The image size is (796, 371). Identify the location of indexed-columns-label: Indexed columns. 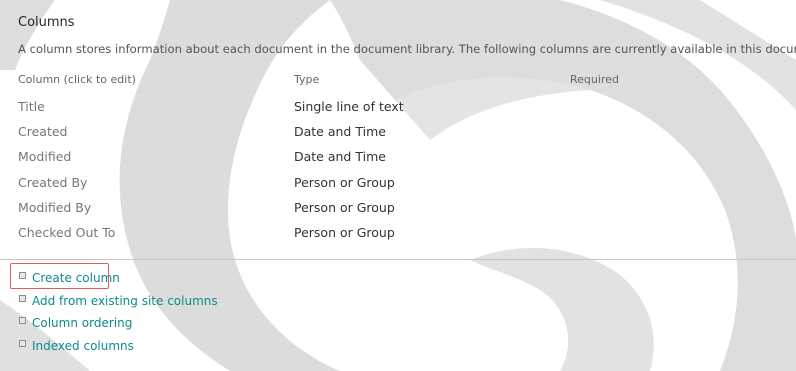
(83, 346).